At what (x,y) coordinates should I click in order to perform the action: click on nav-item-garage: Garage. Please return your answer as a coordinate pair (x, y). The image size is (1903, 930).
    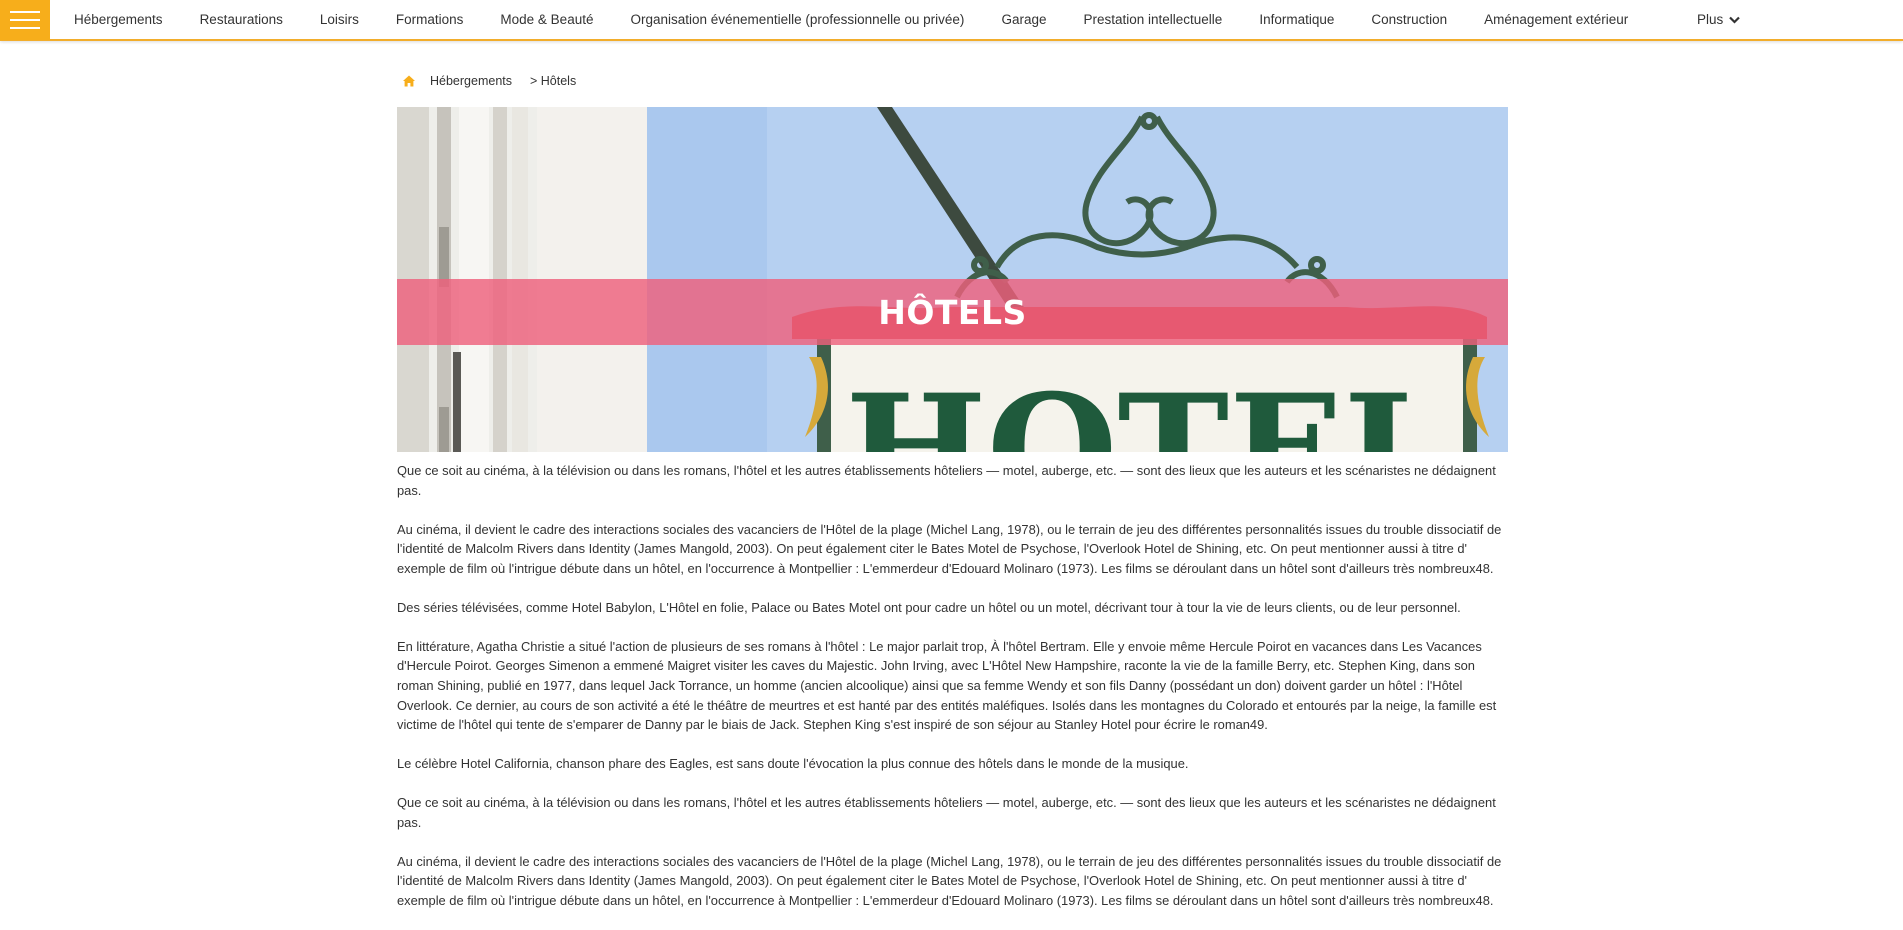
    Looking at the image, I should click on (1023, 19).